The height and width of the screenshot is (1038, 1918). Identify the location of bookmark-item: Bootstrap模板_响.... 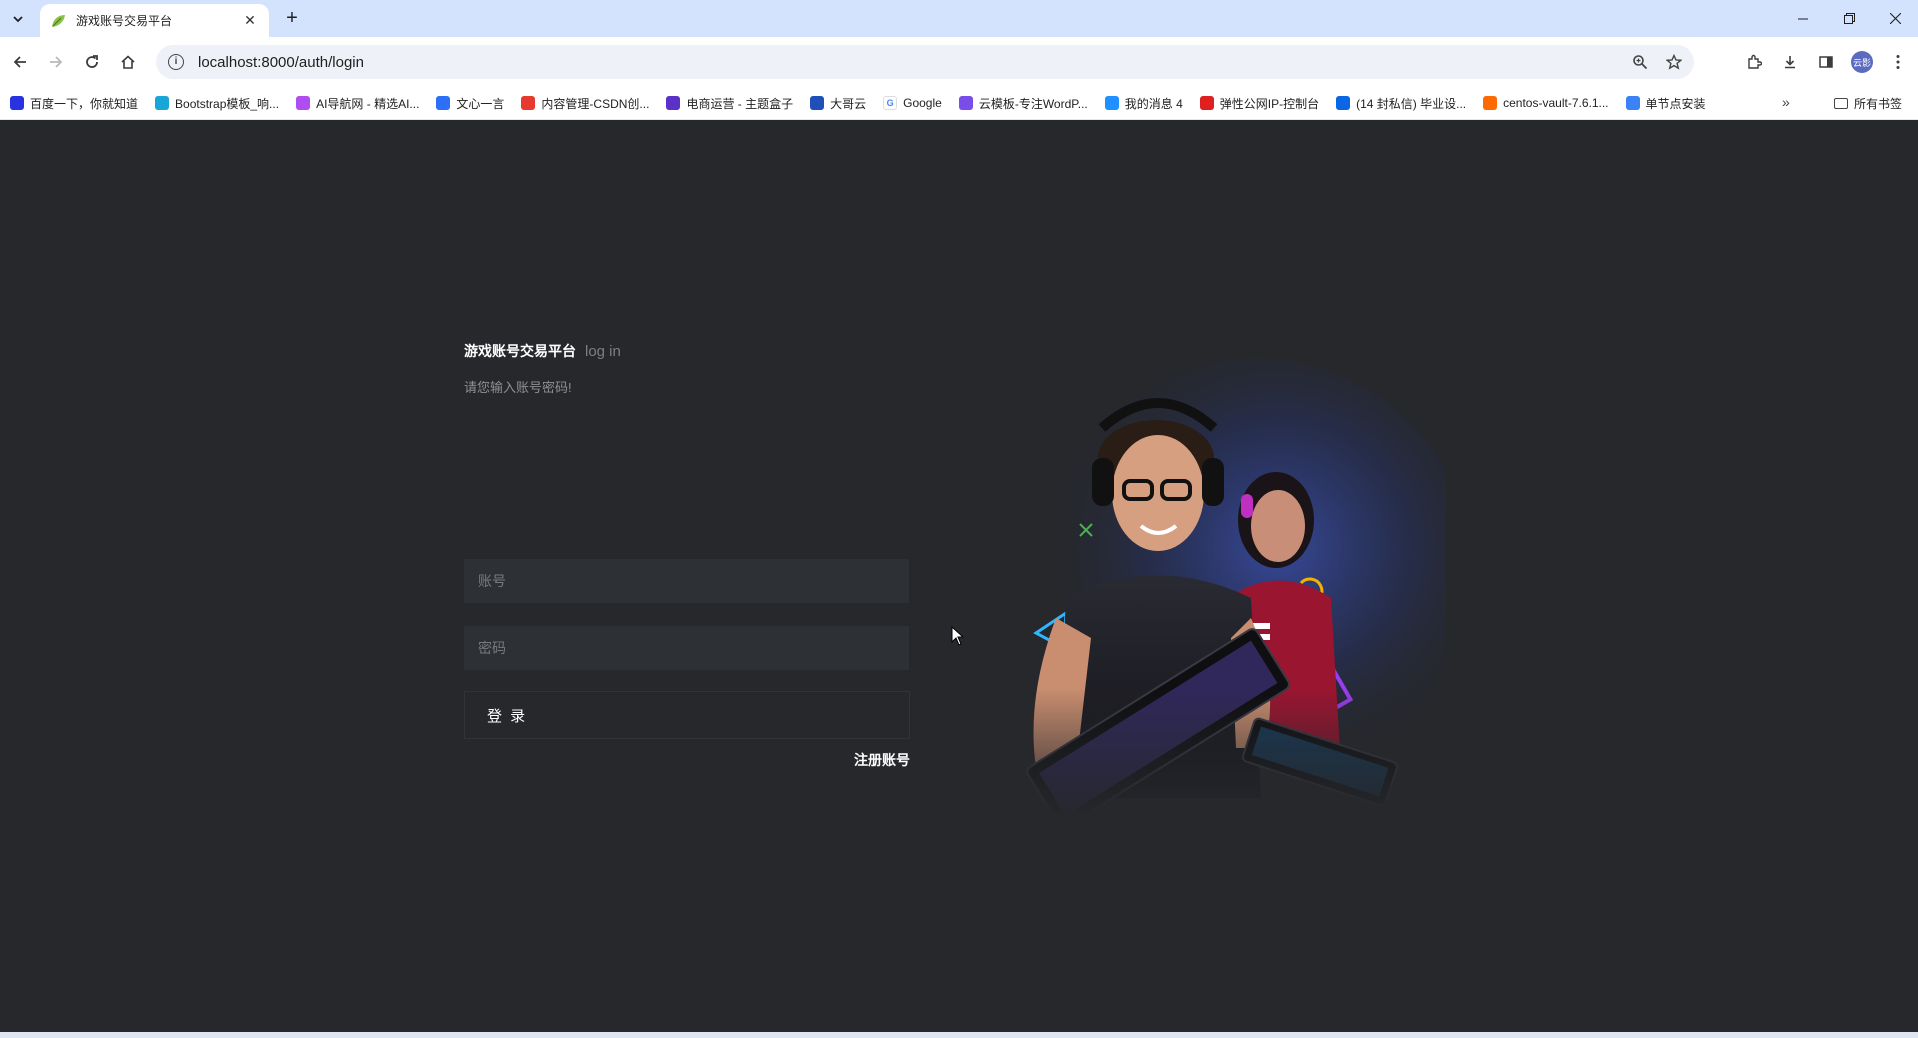
(217, 103).